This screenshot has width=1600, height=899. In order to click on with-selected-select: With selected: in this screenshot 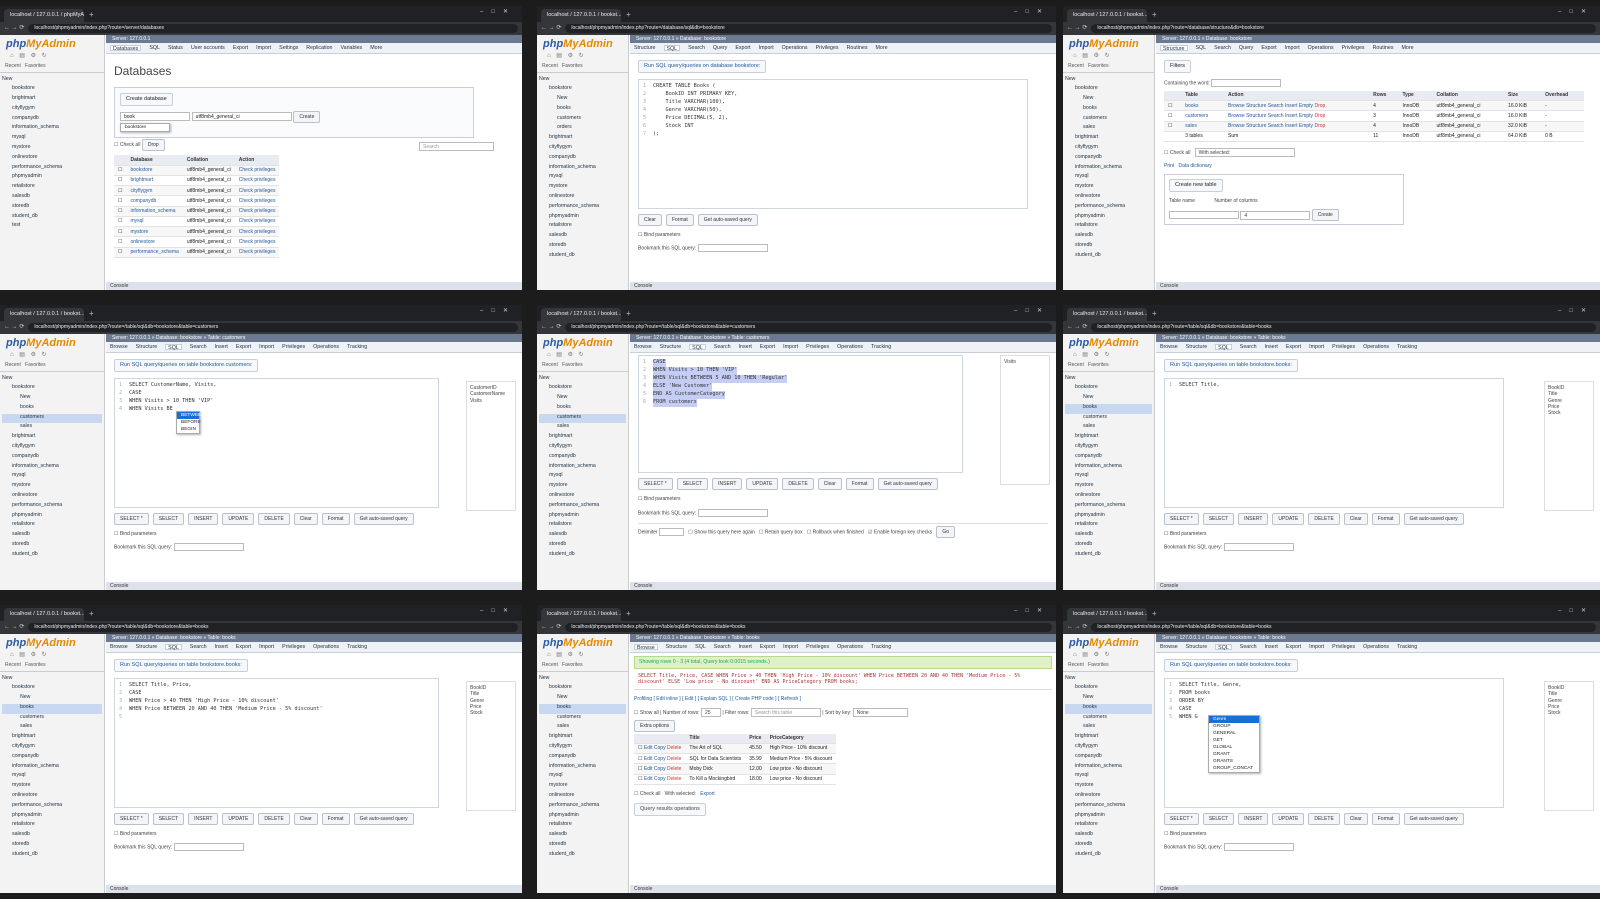, I will do `click(1244, 153)`.